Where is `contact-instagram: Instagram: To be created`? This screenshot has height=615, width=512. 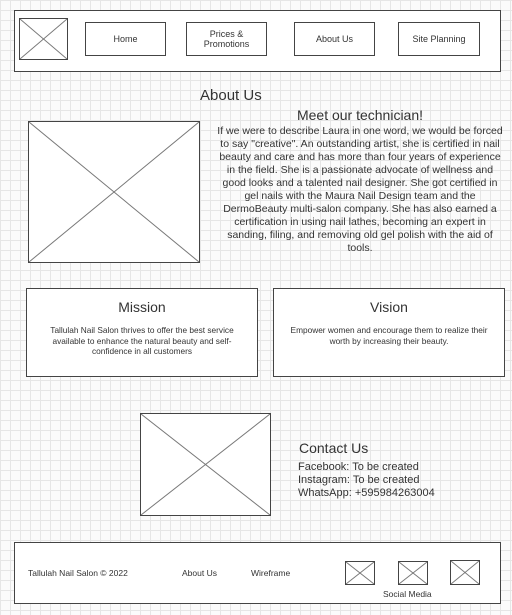
contact-instagram: Instagram: To be created is located at coordinates (359, 480).